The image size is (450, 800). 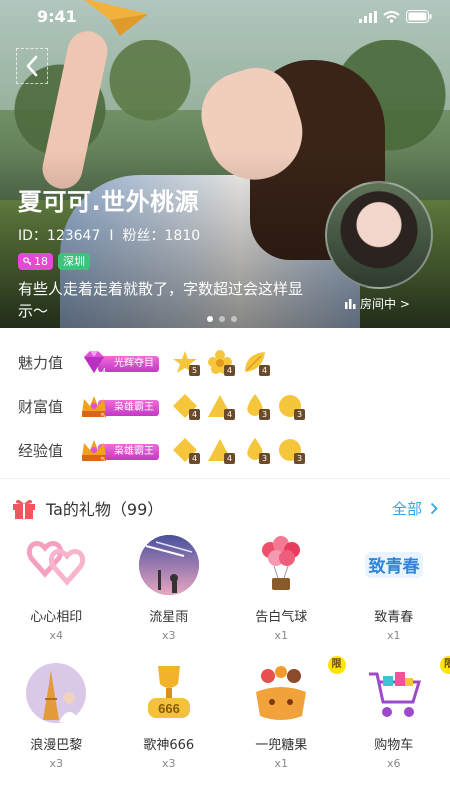 What do you see at coordinates (391, 16) in the screenshot?
I see `wifi-icon` at bounding box center [391, 16].